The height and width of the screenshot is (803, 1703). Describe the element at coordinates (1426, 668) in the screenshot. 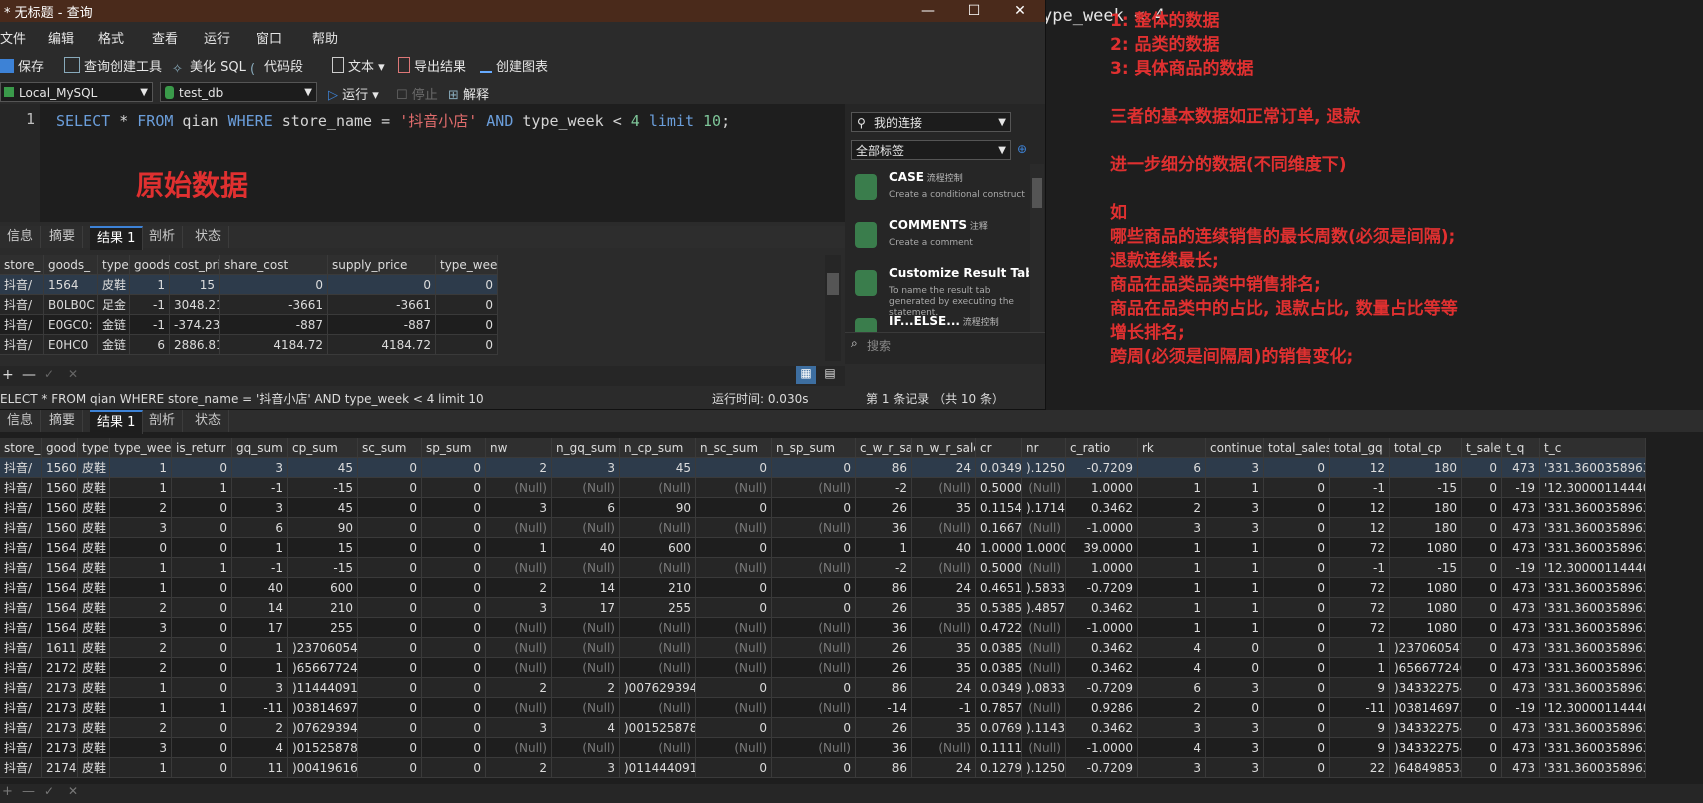

I see `table-cell: )656677246` at that location.